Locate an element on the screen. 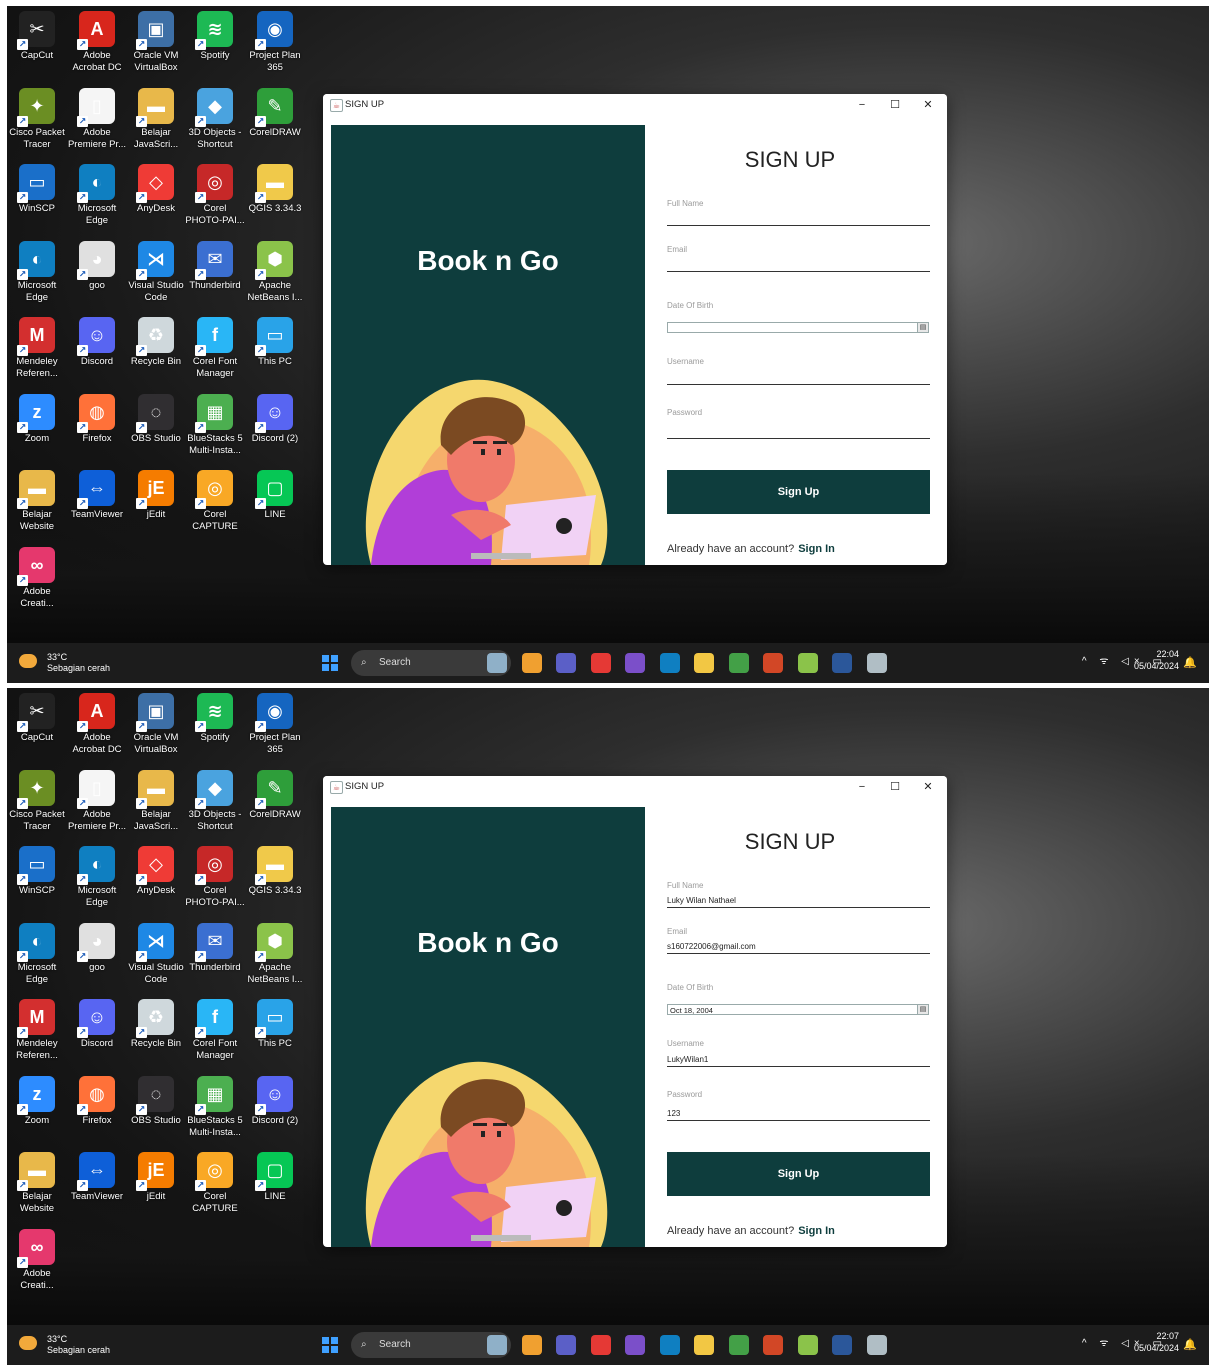 The width and height of the screenshot is (1209, 1365). desktop-icon: ◍Firefox is located at coordinates (97, 1101).